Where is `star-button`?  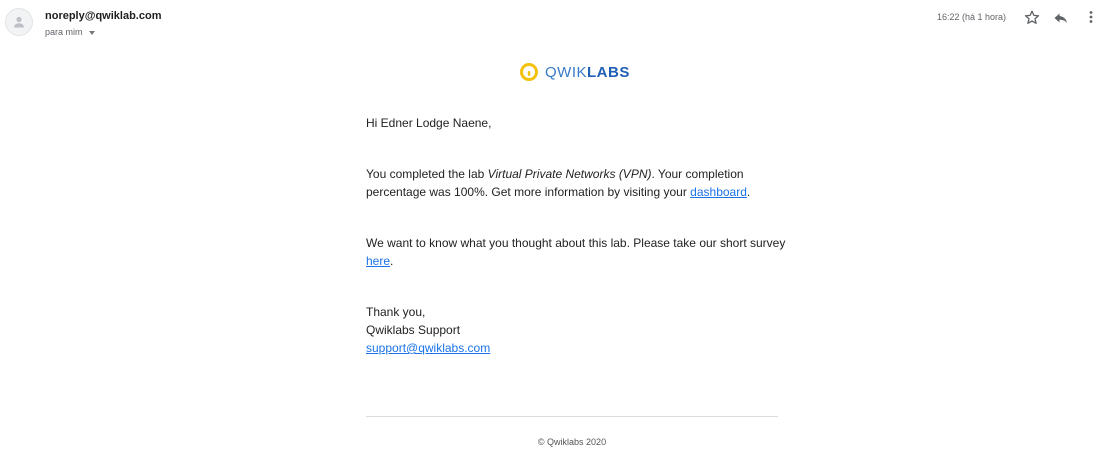
star-button is located at coordinates (1032, 18).